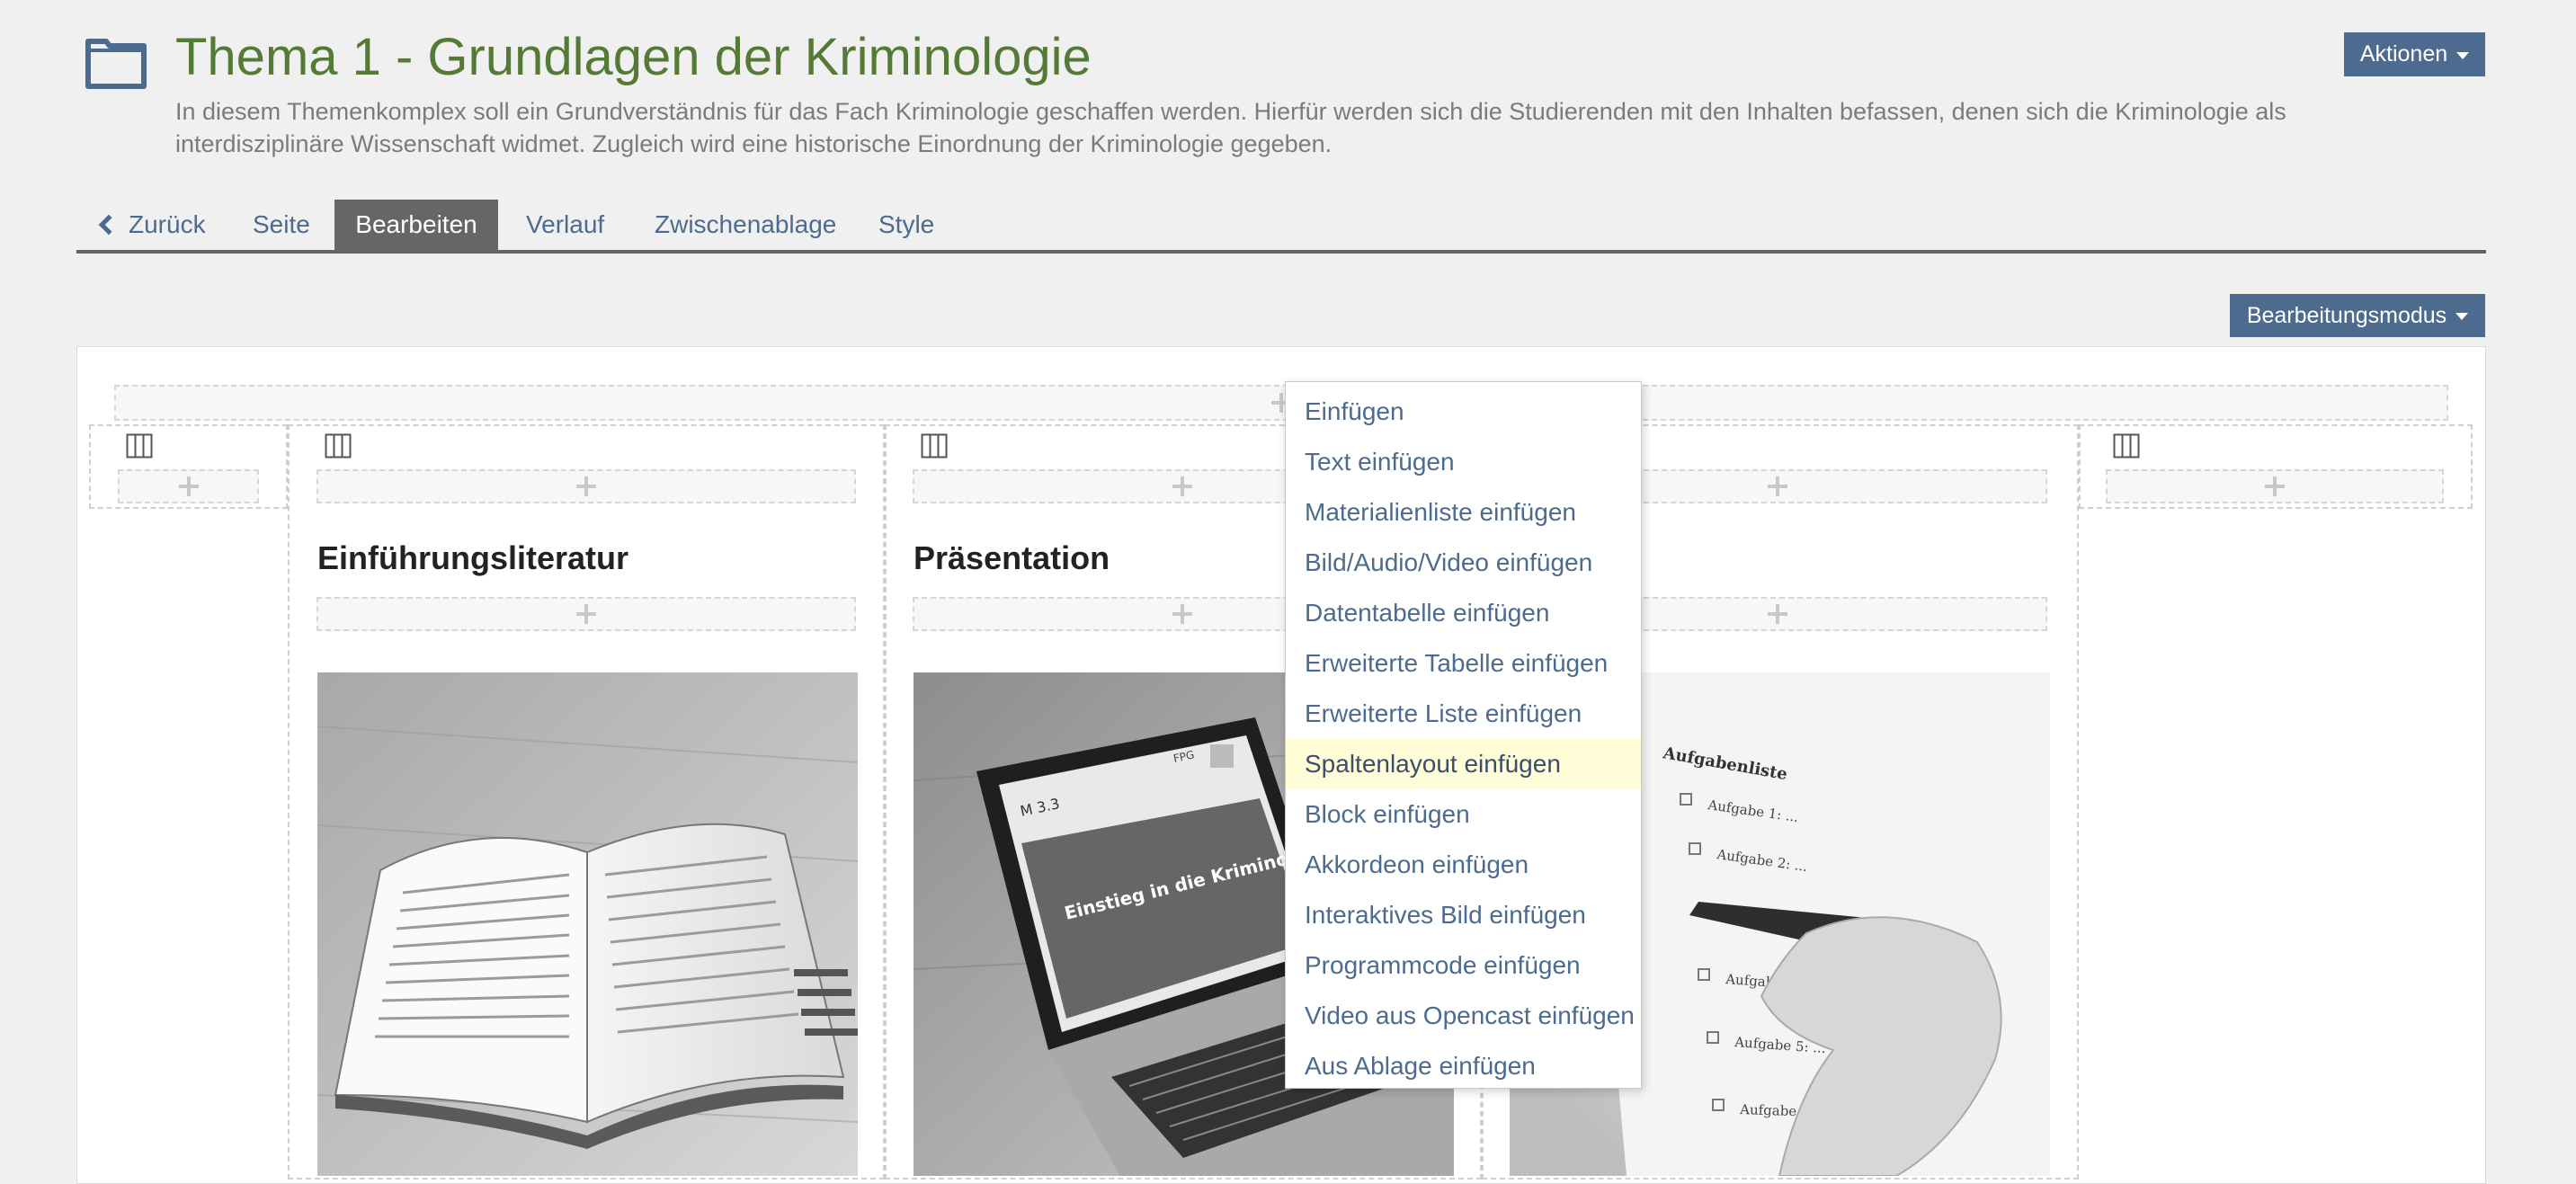 Image resolution: width=2576 pixels, height=1184 pixels. I want to click on edit-mode-button: Bearbeitungsmodus, so click(2358, 315).